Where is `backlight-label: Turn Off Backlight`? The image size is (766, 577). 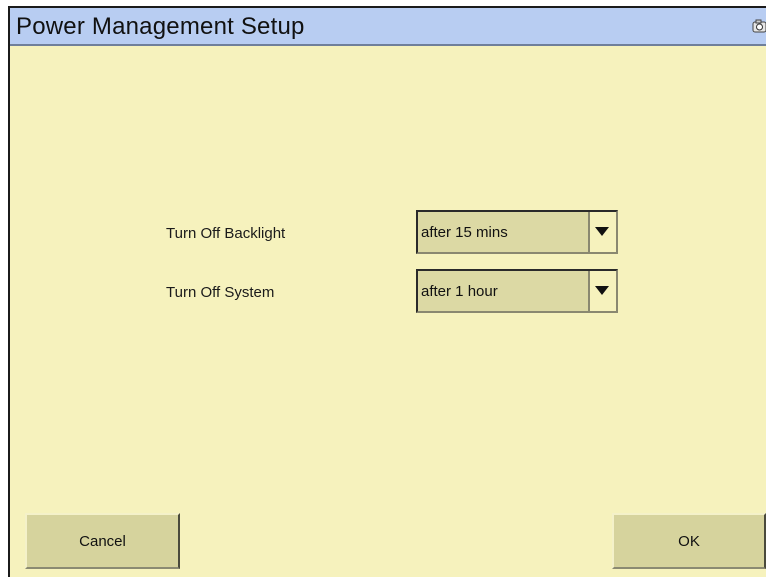
backlight-label: Turn Off Backlight is located at coordinates (226, 233).